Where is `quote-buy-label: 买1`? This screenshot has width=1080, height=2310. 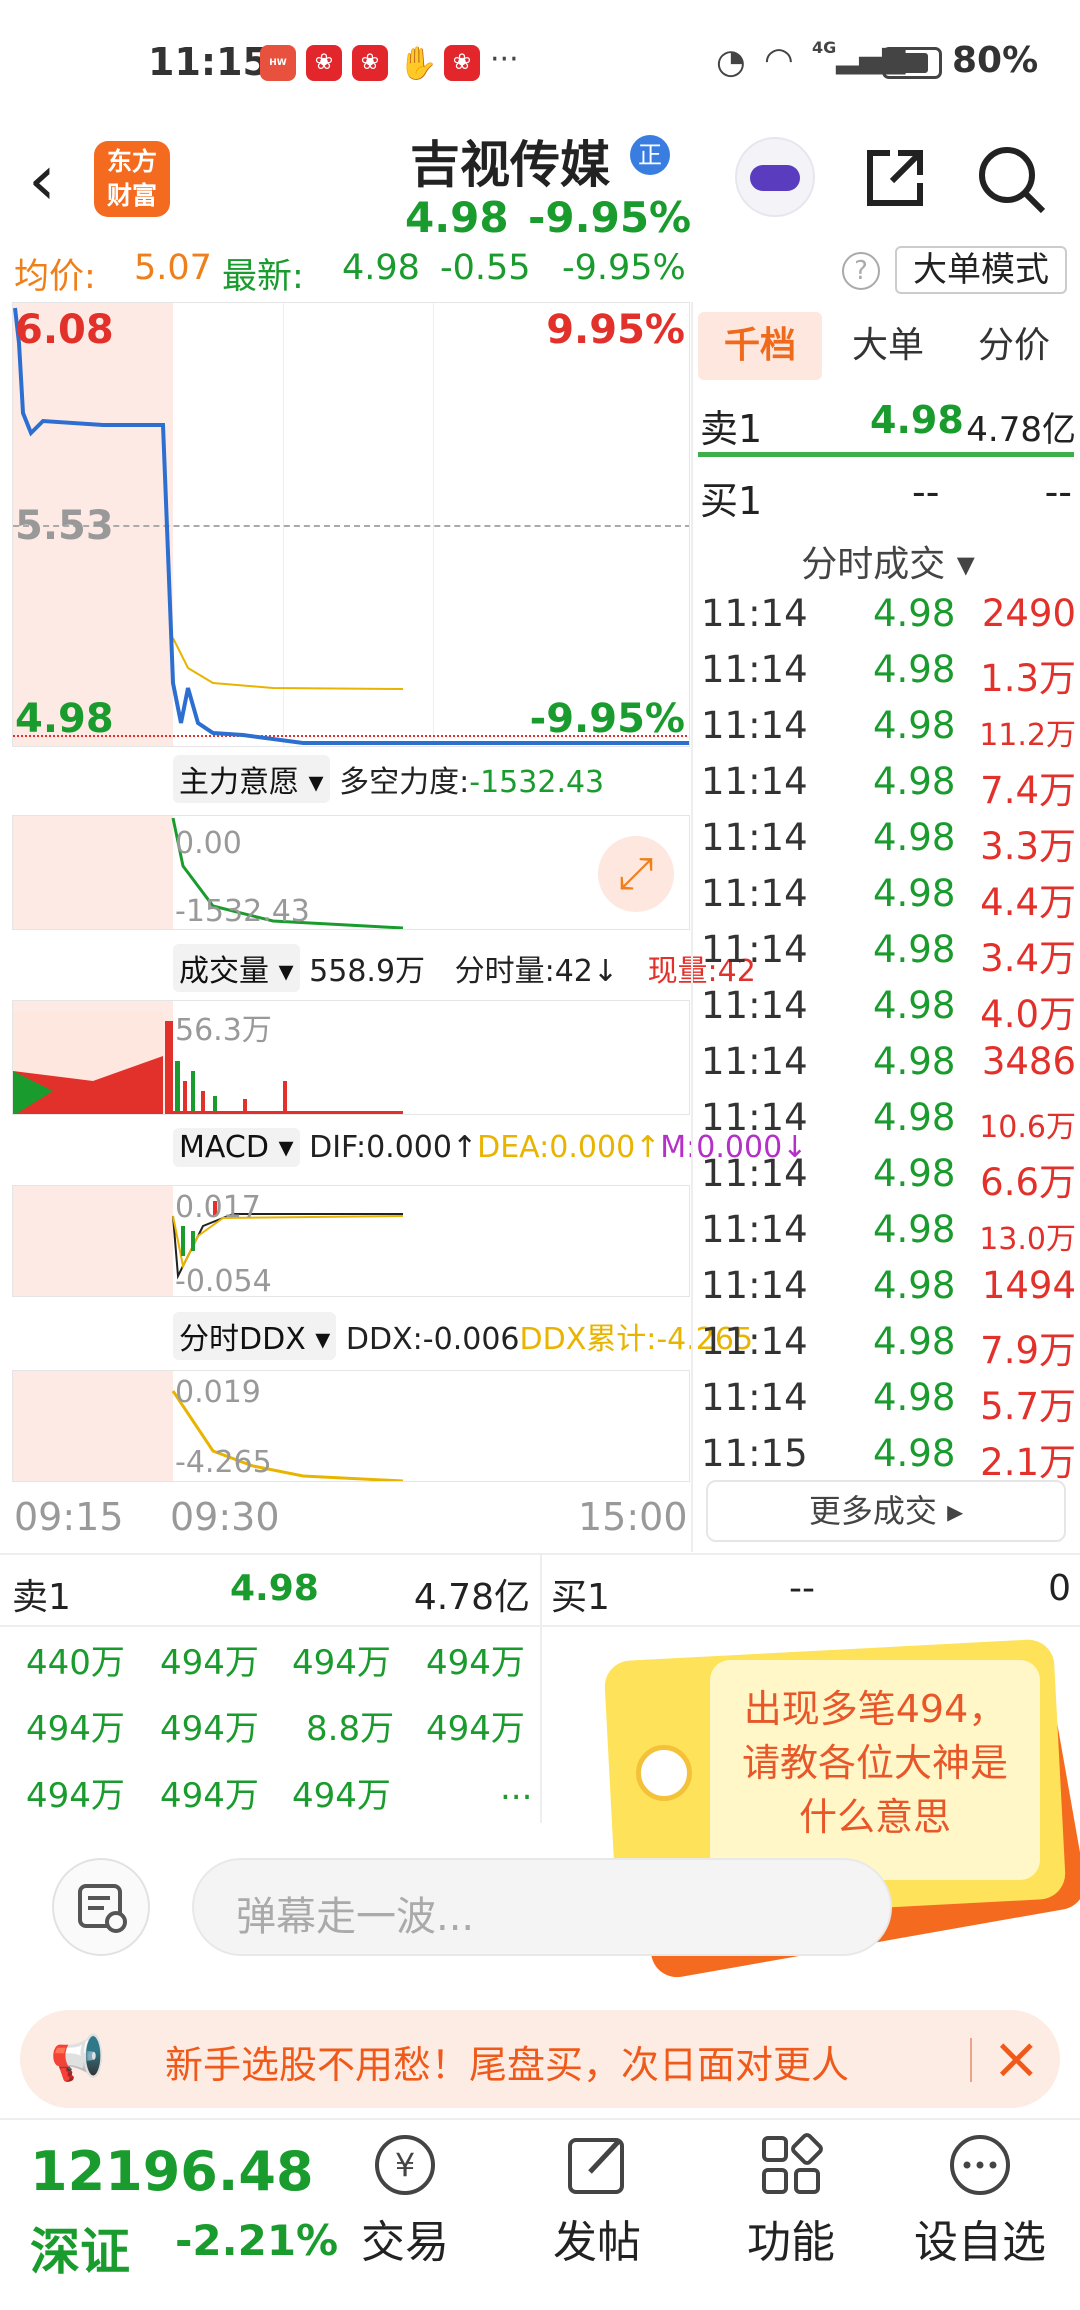
quote-buy-label: 买1 is located at coordinates (580, 1597).